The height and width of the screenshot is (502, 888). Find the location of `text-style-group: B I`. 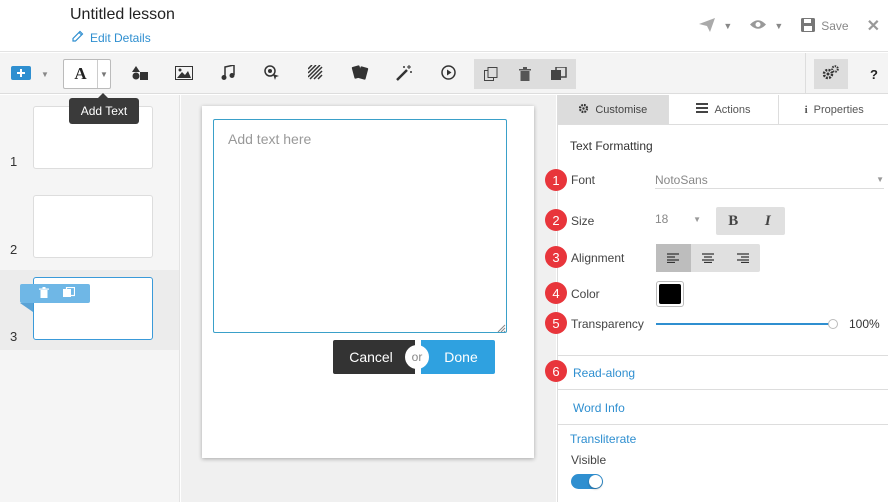

text-style-group: B I is located at coordinates (750, 221).